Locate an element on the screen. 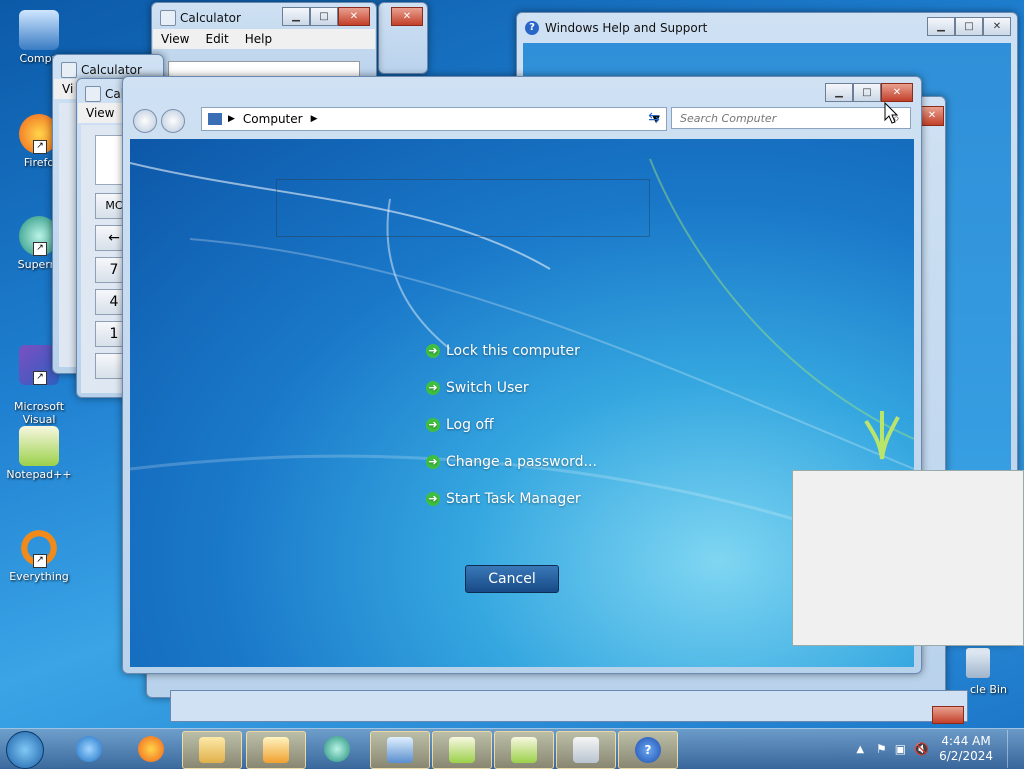 This screenshot has height=769, width=1024. calculator-window: Calculator ▁ □ ✕ View Edit Help is located at coordinates (264, 43).